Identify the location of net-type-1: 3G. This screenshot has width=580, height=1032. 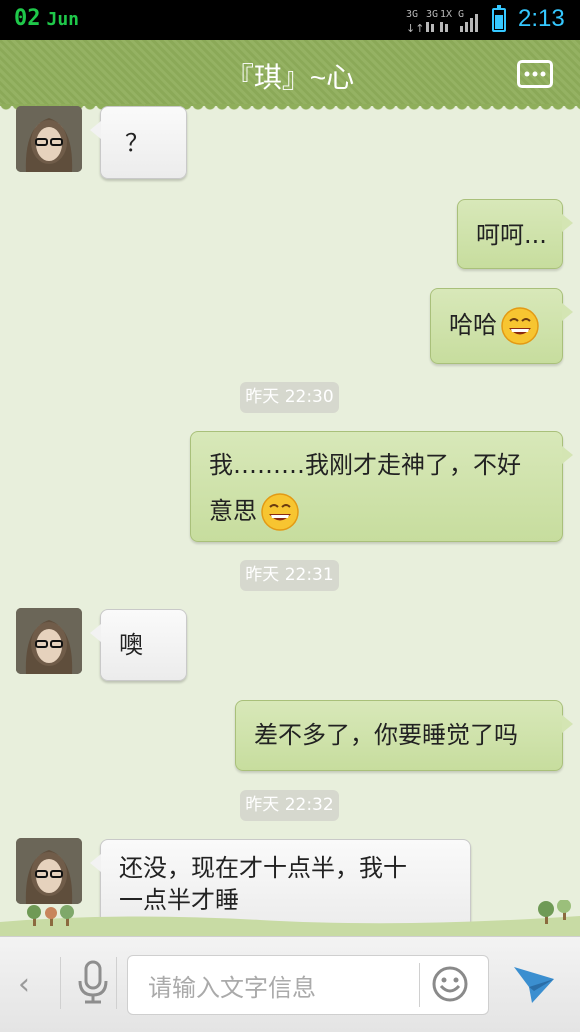
(432, 14).